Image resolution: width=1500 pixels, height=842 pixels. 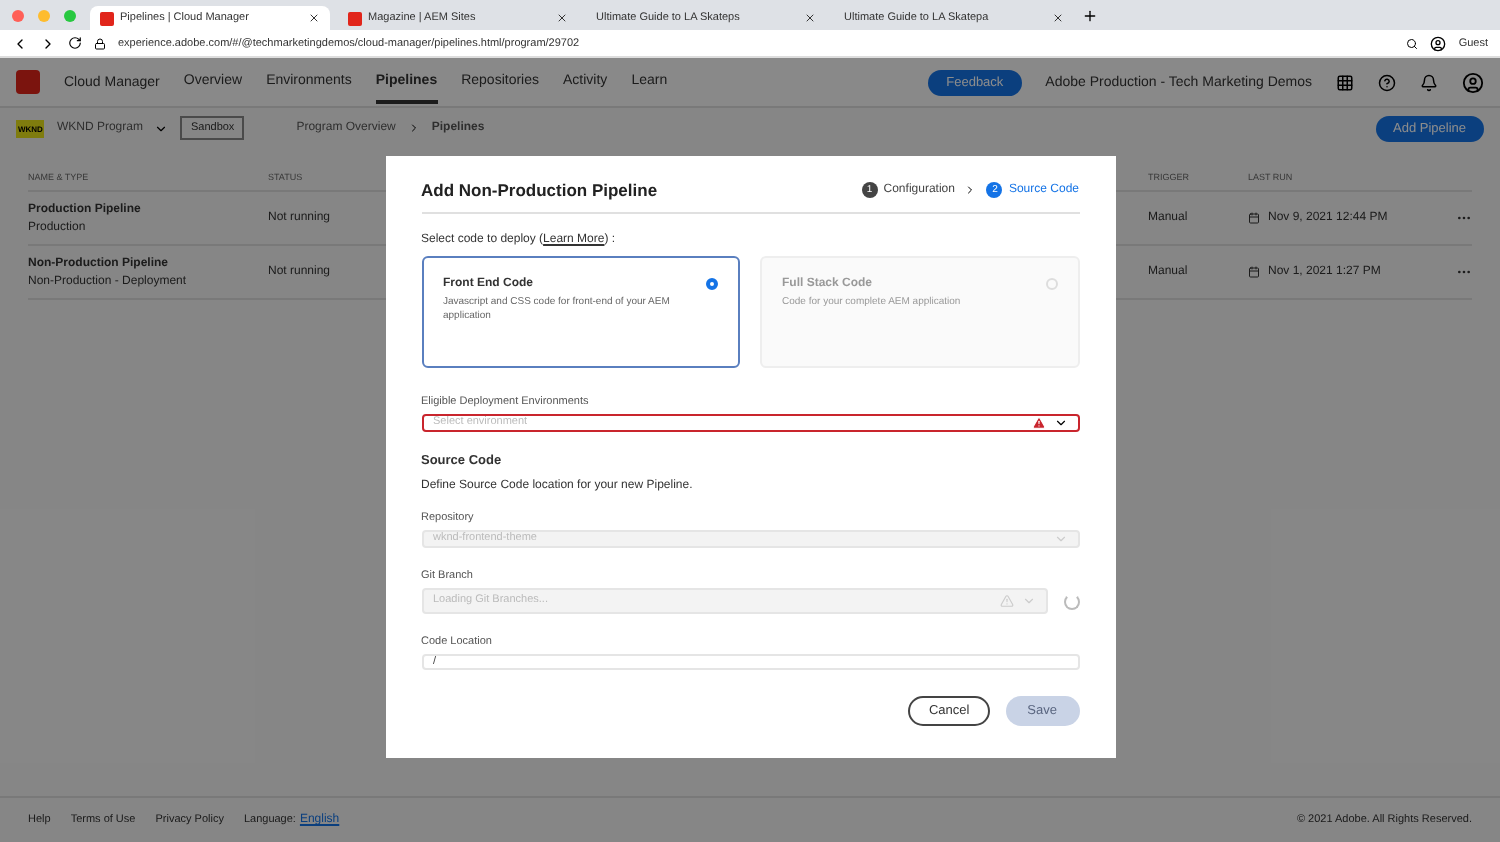 I want to click on back-icon, so click(x=20, y=43).